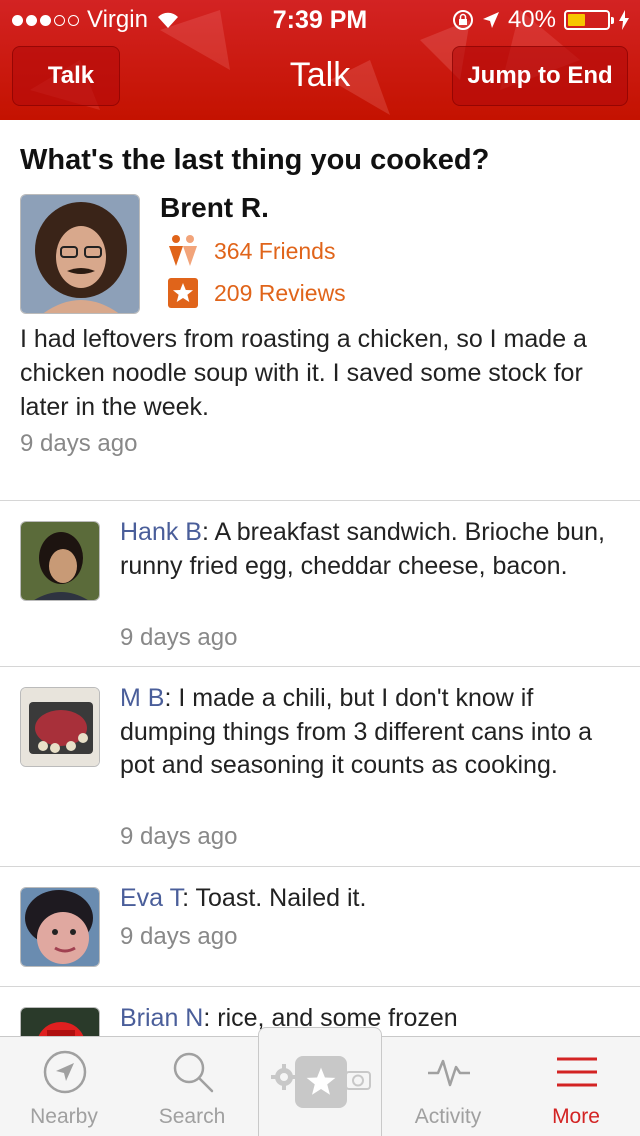 The width and height of the screenshot is (640, 1136). Describe the element at coordinates (255, 160) in the screenshot. I see `thread-question: What's the last thing you cooked?` at that location.